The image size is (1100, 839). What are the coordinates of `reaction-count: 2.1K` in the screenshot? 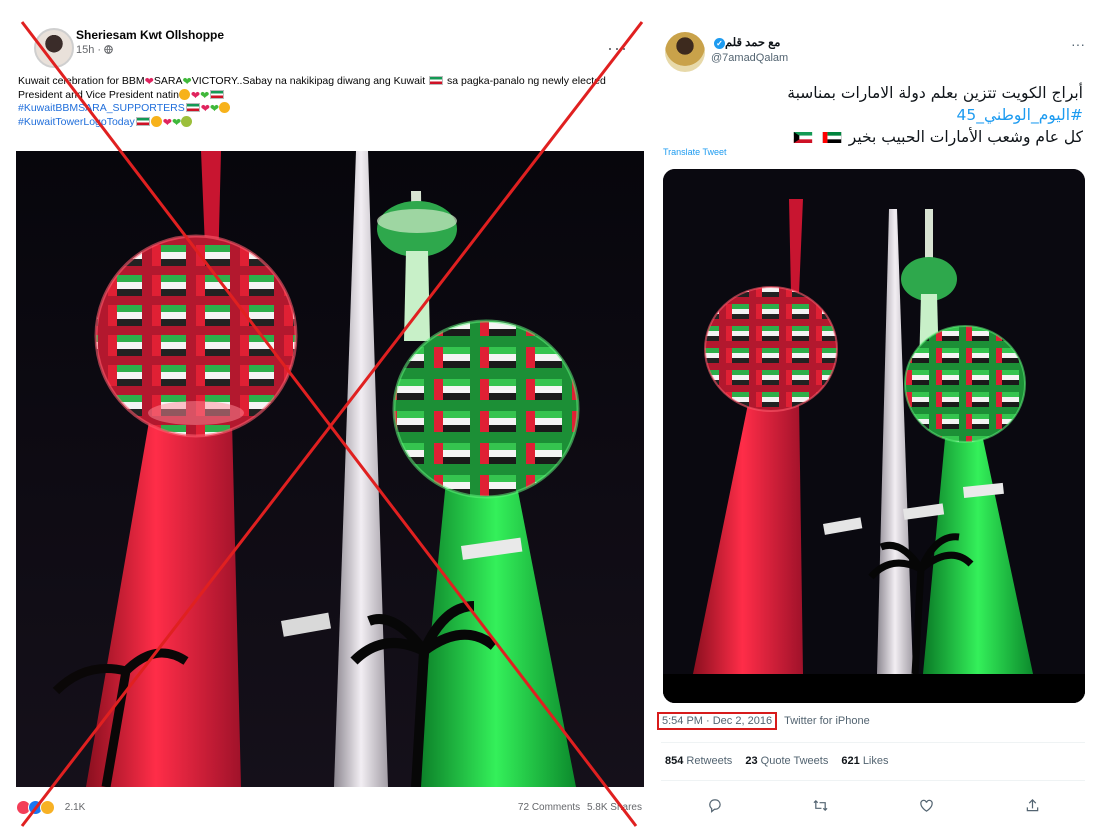 It's located at (75, 807).